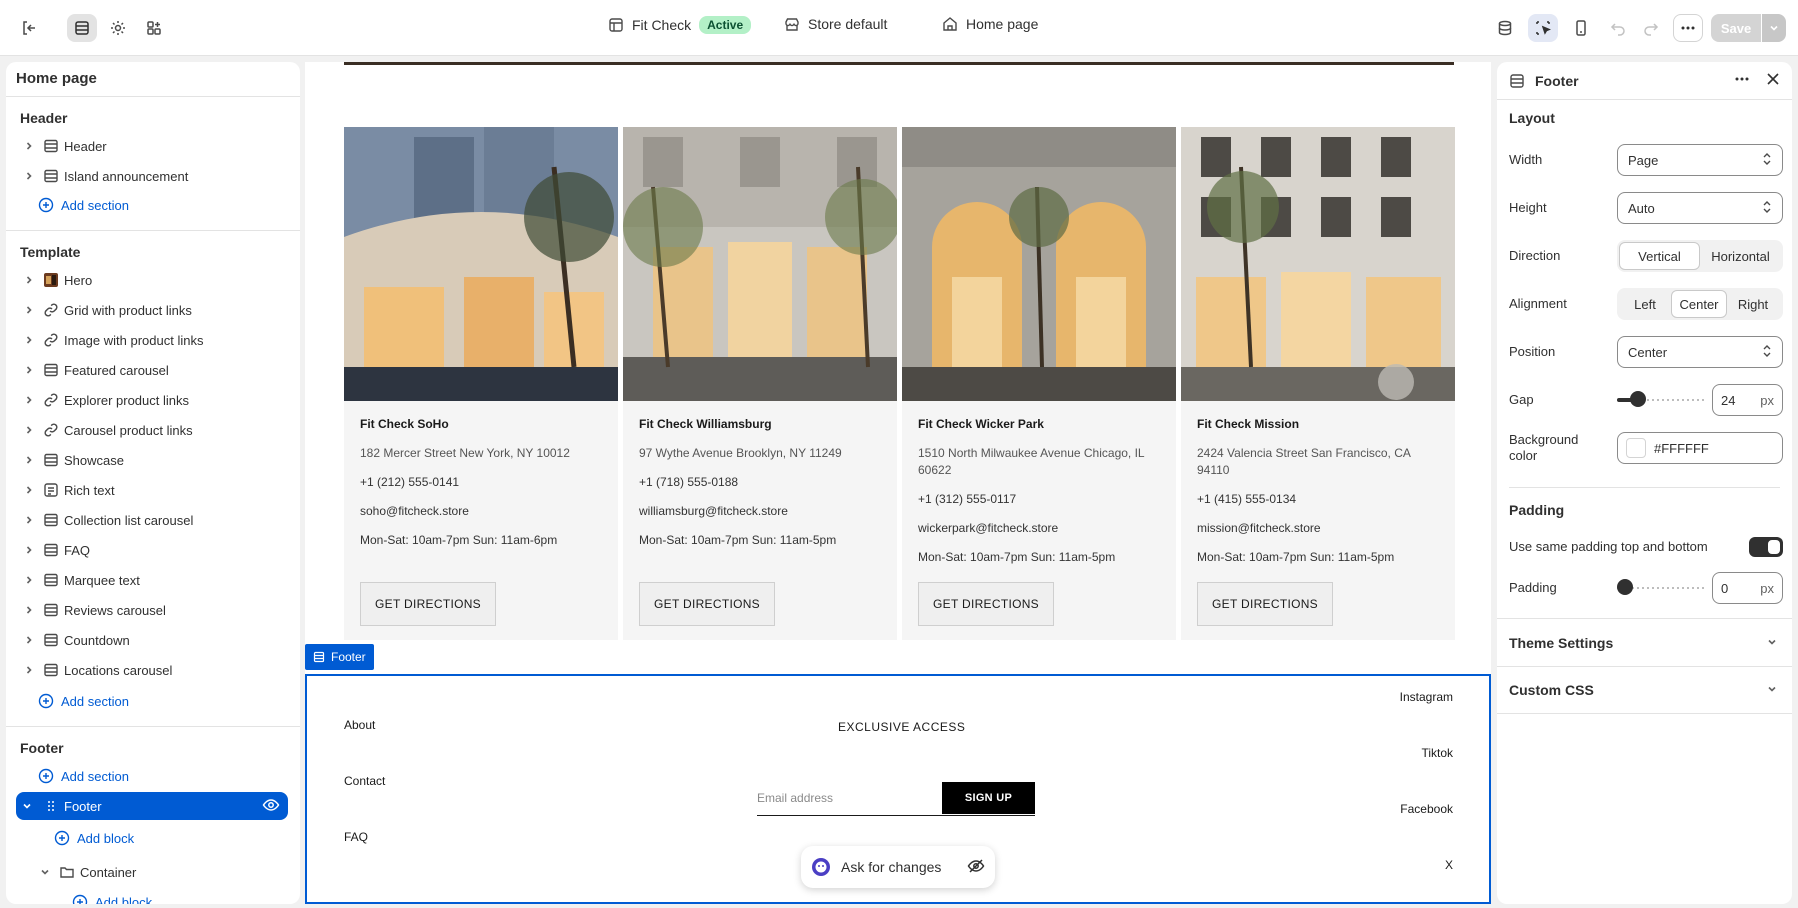 The height and width of the screenshot is (908, 1798). What do you see at coordinates (1742, 80) in the screenshot?
I see `more-options-icon` at bounding box center [1742, 80].